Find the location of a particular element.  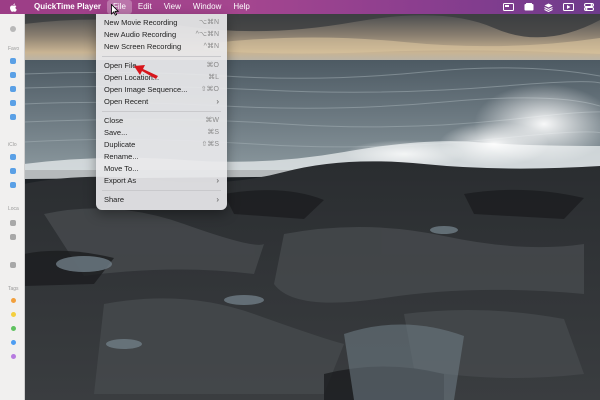

sidebar-item-network-icon is located at coordinates (13, 237).